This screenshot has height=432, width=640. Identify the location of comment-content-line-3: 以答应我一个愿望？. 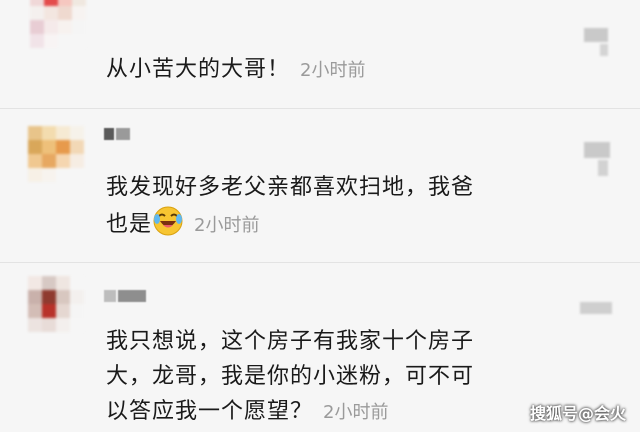
(210, 411).